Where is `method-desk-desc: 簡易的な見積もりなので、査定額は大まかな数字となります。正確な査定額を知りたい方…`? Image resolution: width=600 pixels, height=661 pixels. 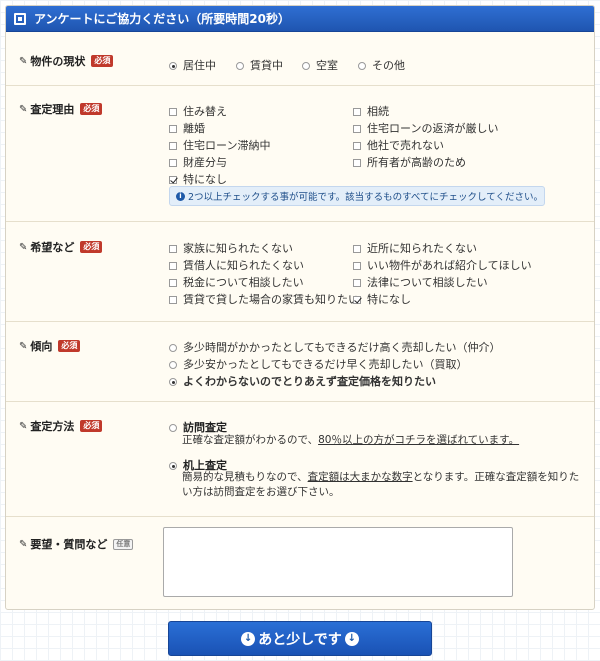
method-desk-desc: 簡易的な見積もりなので、査定額は大まかな数字となります。正確な査定額を知りたい方… is located at coordinates (381, 484).